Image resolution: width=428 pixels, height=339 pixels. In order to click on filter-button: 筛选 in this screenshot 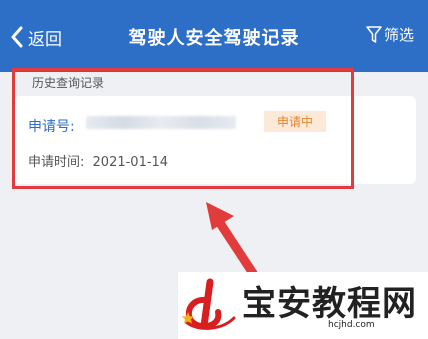, I will do `click(390, 34)`.